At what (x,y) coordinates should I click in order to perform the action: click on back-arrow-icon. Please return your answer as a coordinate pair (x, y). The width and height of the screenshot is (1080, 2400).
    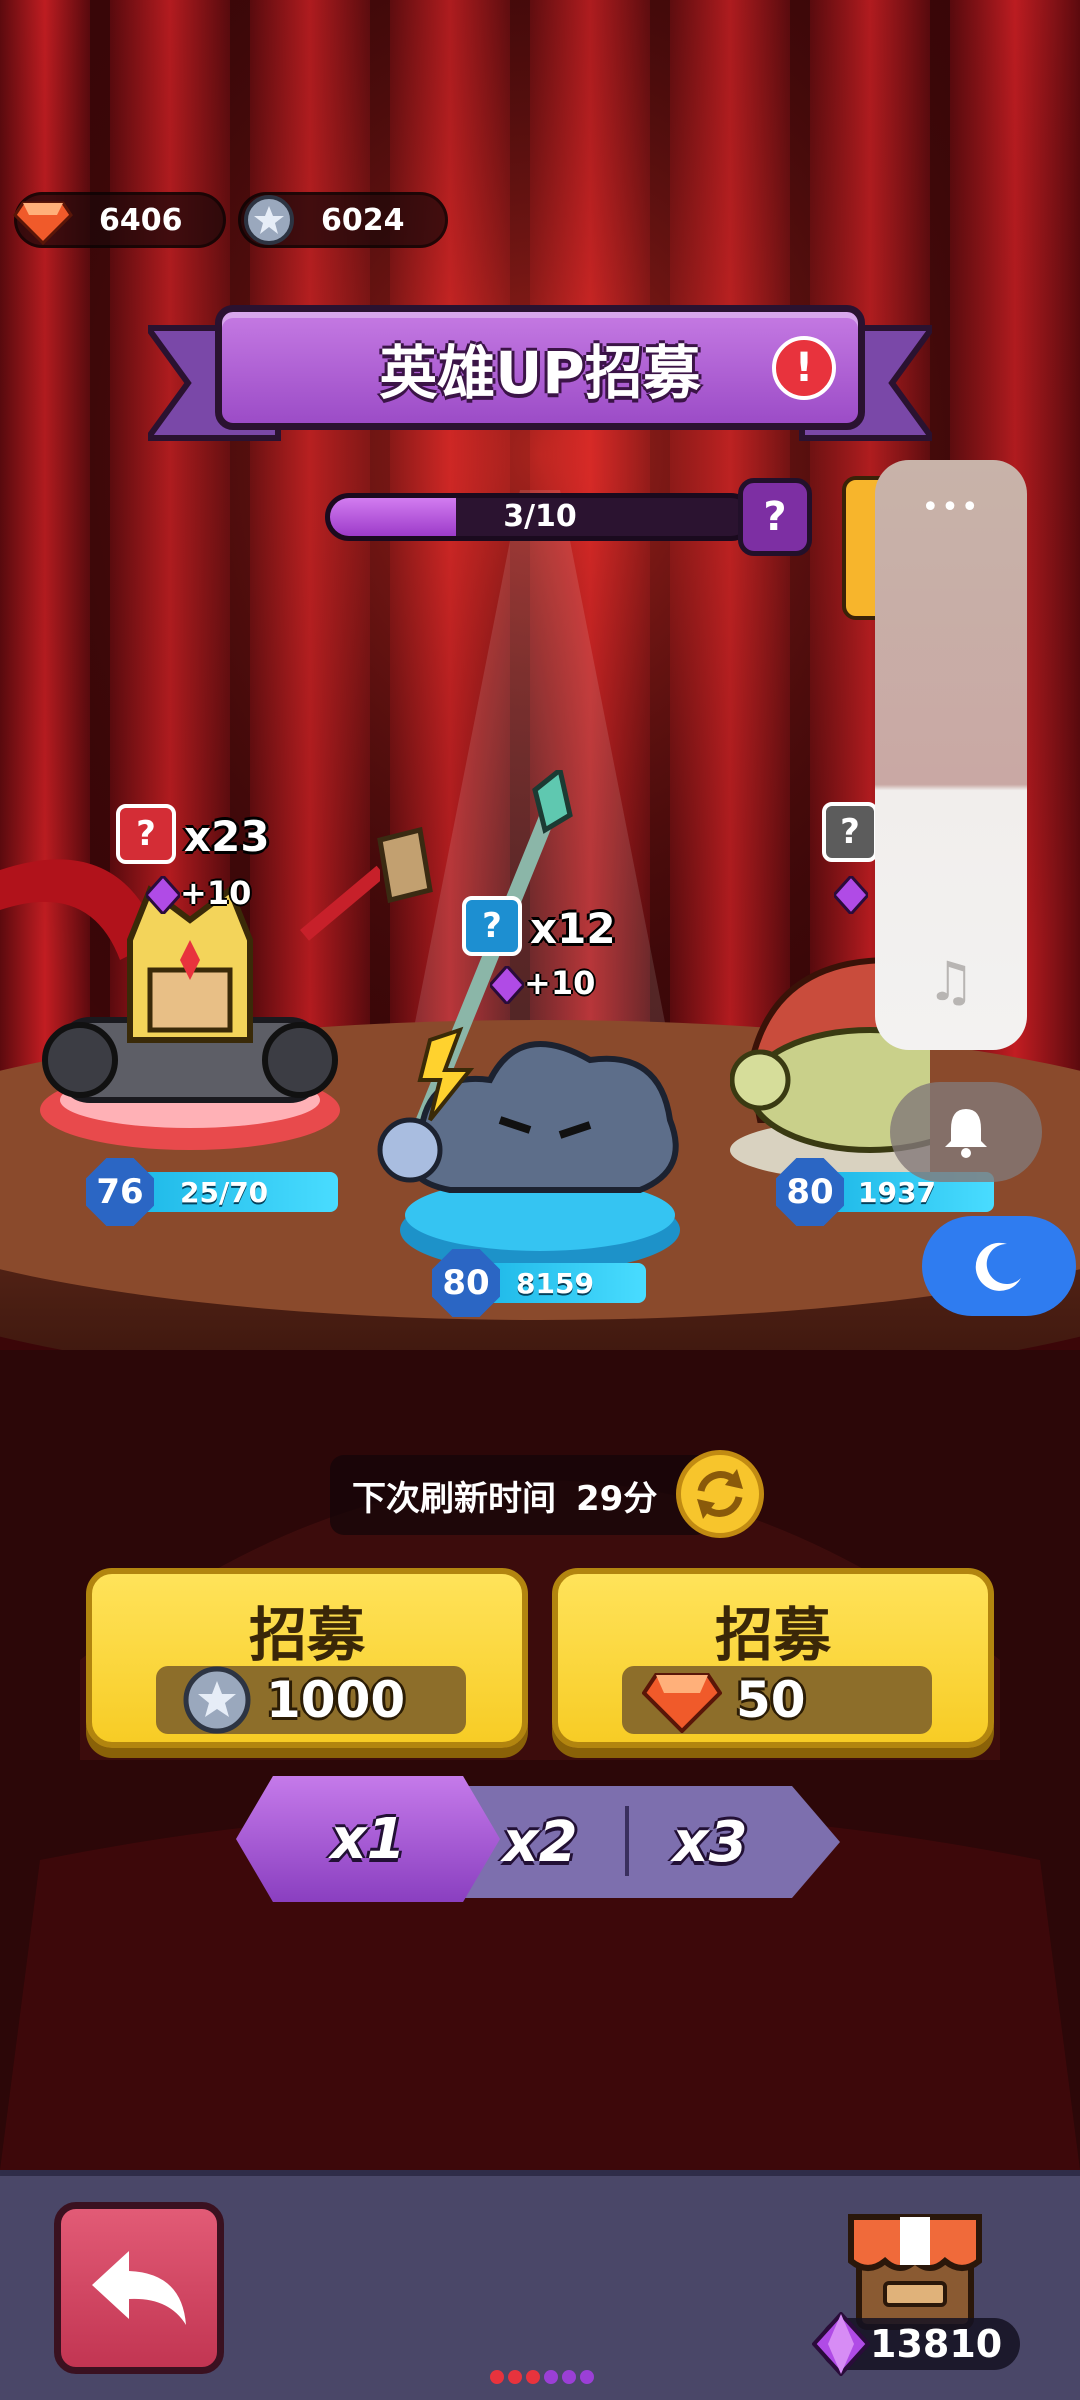
    Looking at the image, I should click on (139, 2288).